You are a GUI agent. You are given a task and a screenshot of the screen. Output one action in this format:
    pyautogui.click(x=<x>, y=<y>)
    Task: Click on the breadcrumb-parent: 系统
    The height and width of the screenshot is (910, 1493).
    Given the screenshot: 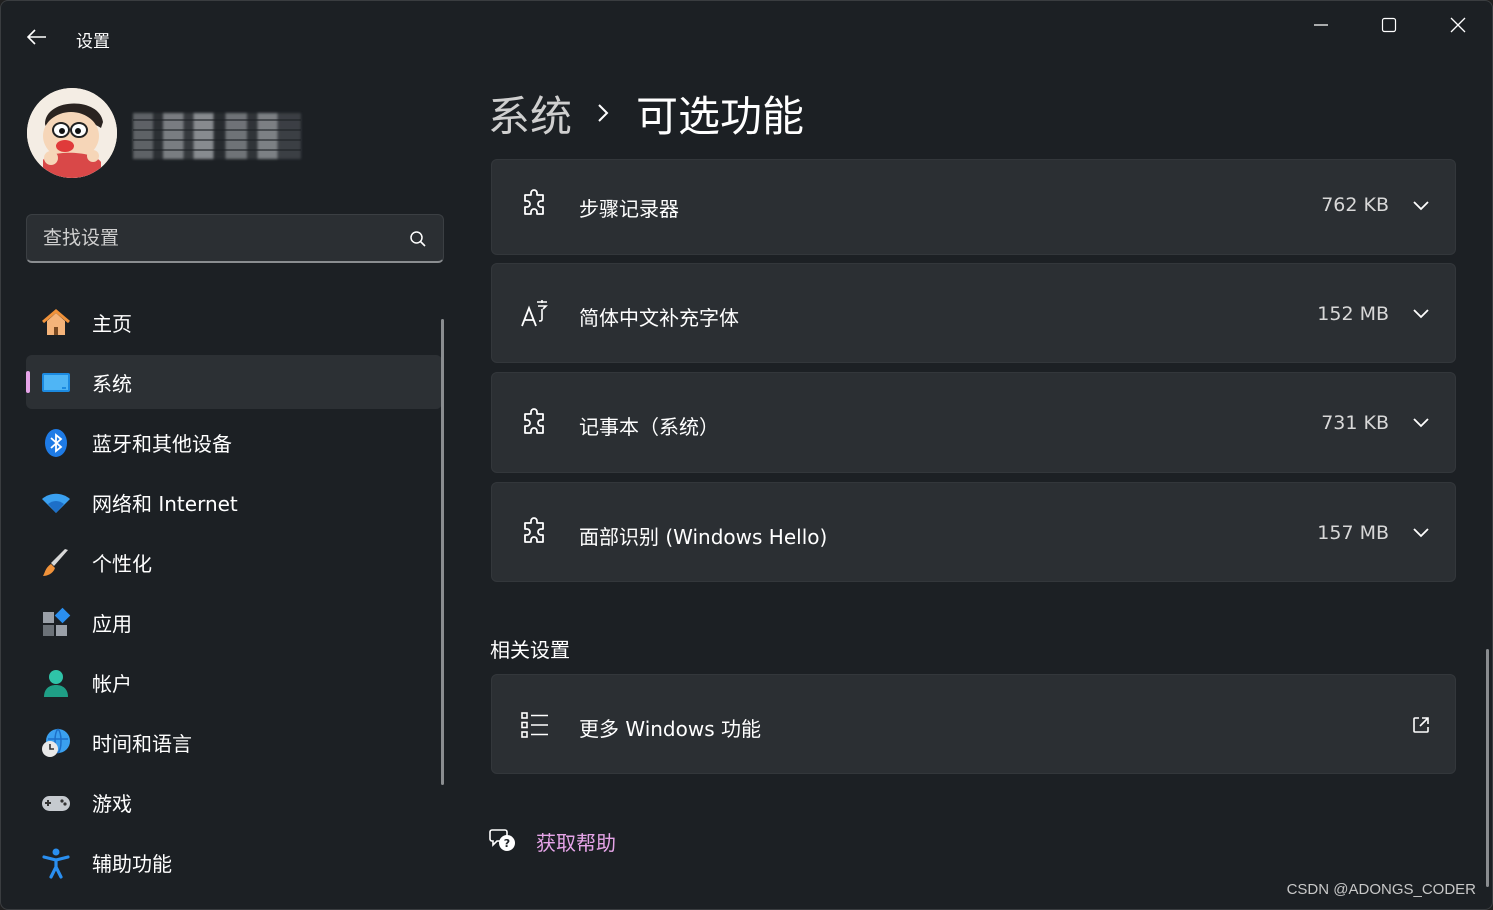 What is the action you would take?
    pyautogui.click(x=530, y=113)
    